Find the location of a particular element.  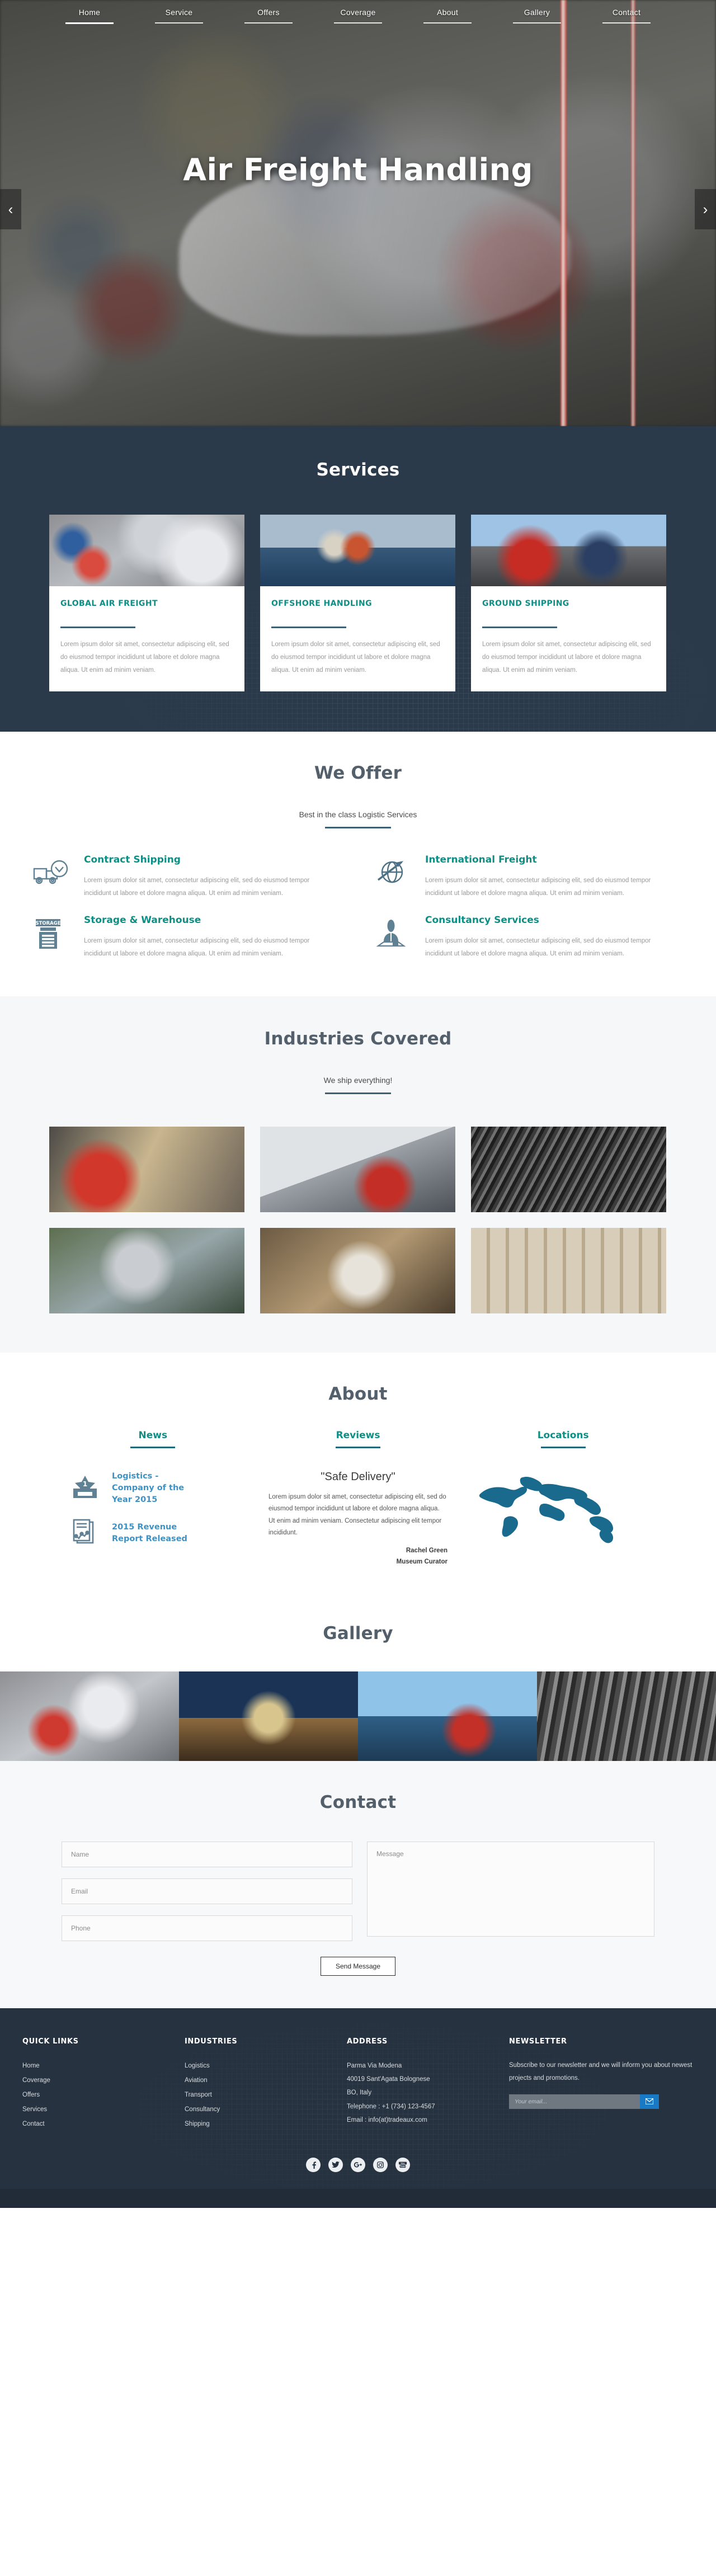

youtube-icon: You Tube is located at coordinates (402, 2164).